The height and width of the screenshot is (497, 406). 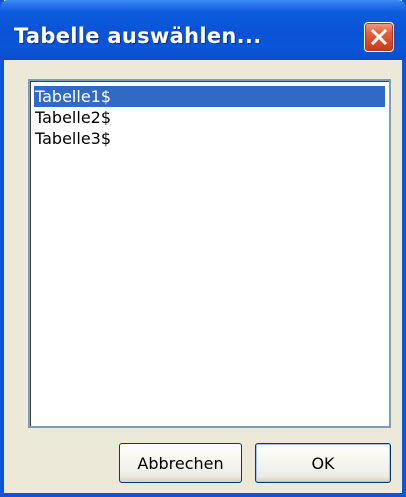 I want to click on table-list: Tabelle1$ Tabelle2$ Tabelle3$, so click(x=209, y=117).